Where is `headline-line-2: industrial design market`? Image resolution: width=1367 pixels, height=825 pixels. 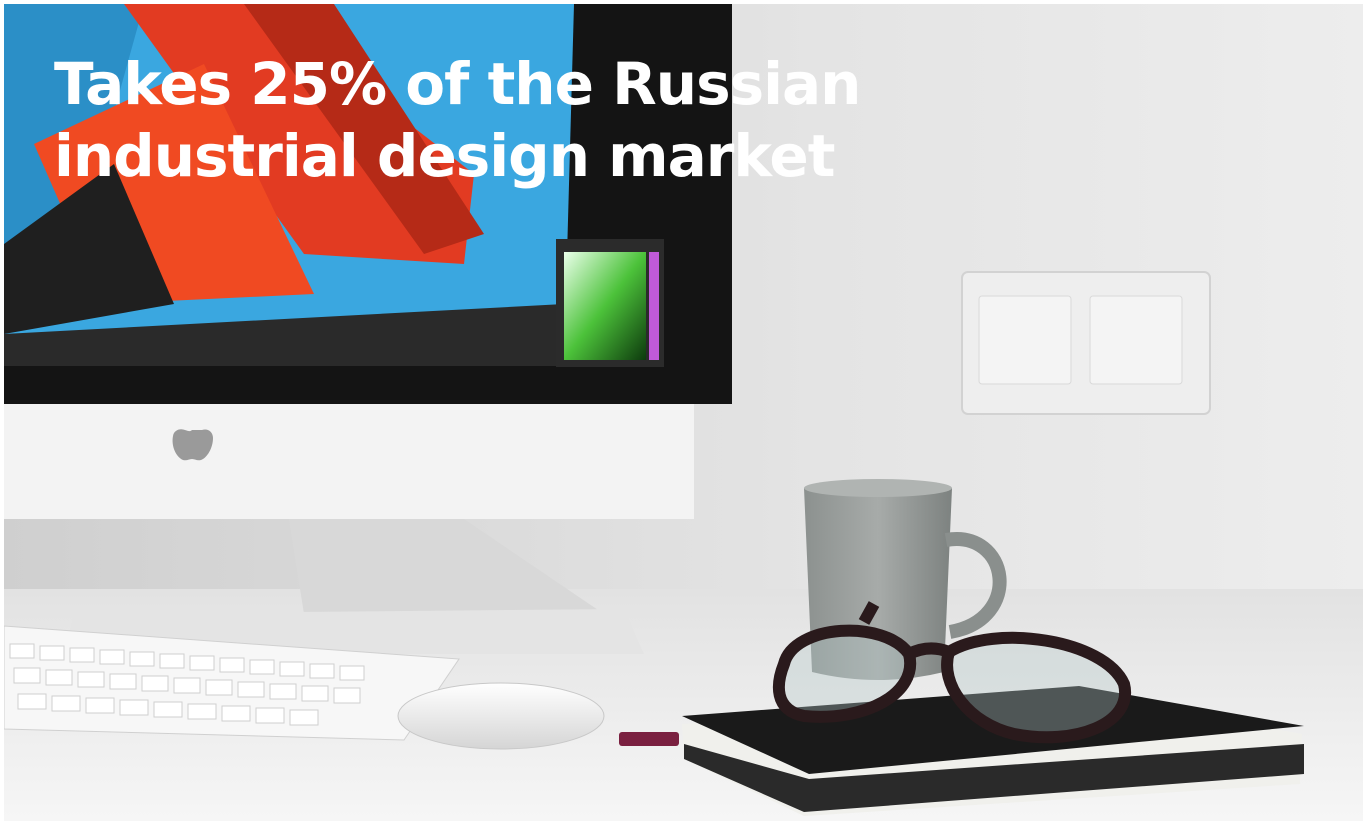
headline-line-2: industrial design market is located at coordinates (444, 156).